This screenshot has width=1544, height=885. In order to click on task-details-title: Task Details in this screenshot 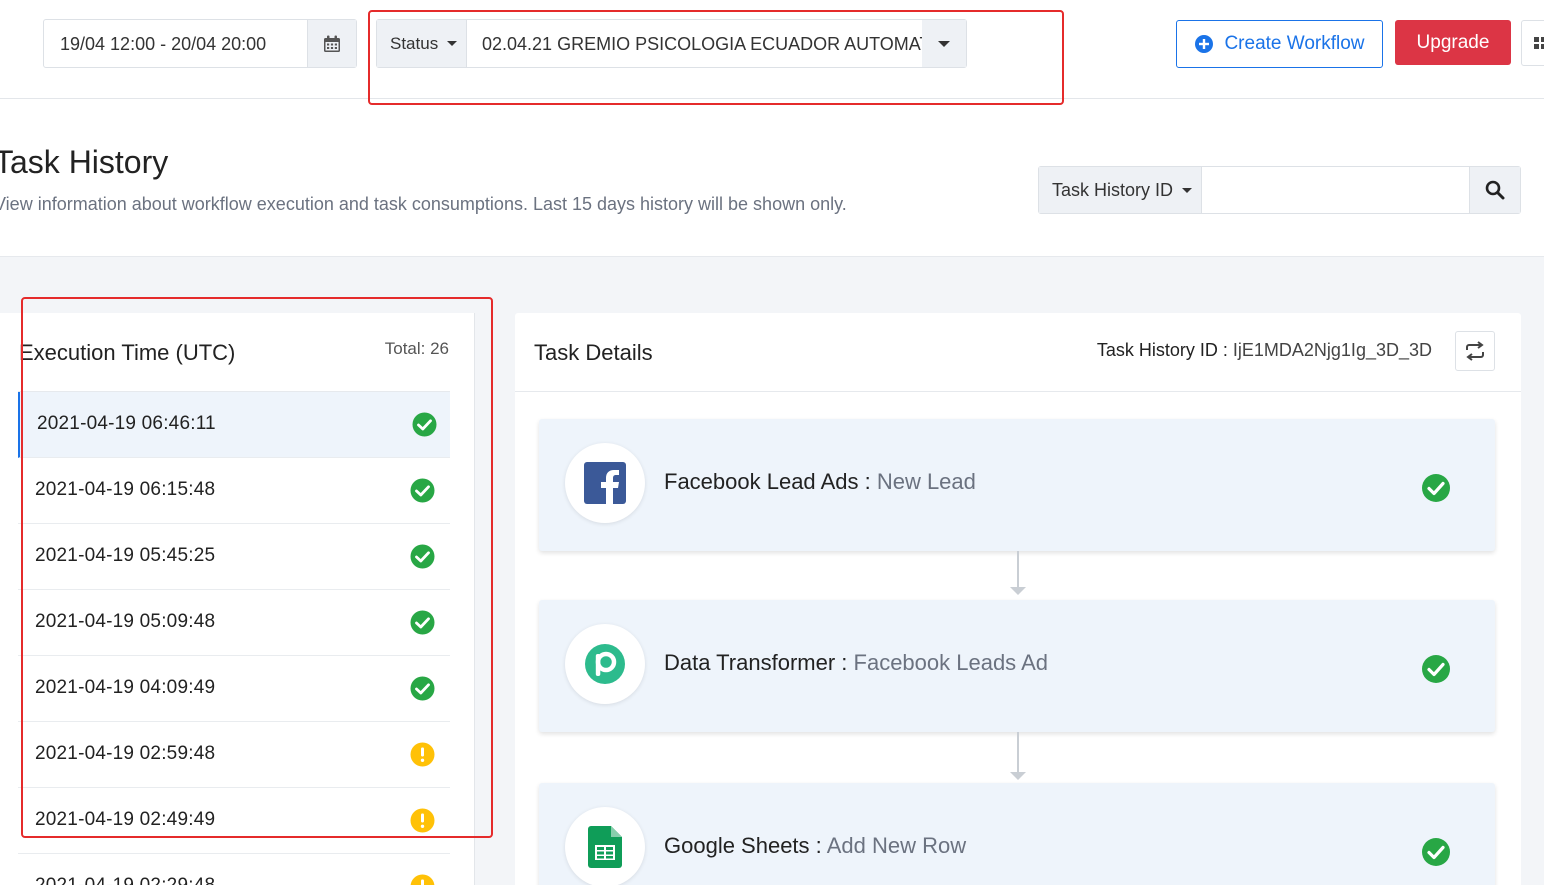, I will do `click(593, 352)`.